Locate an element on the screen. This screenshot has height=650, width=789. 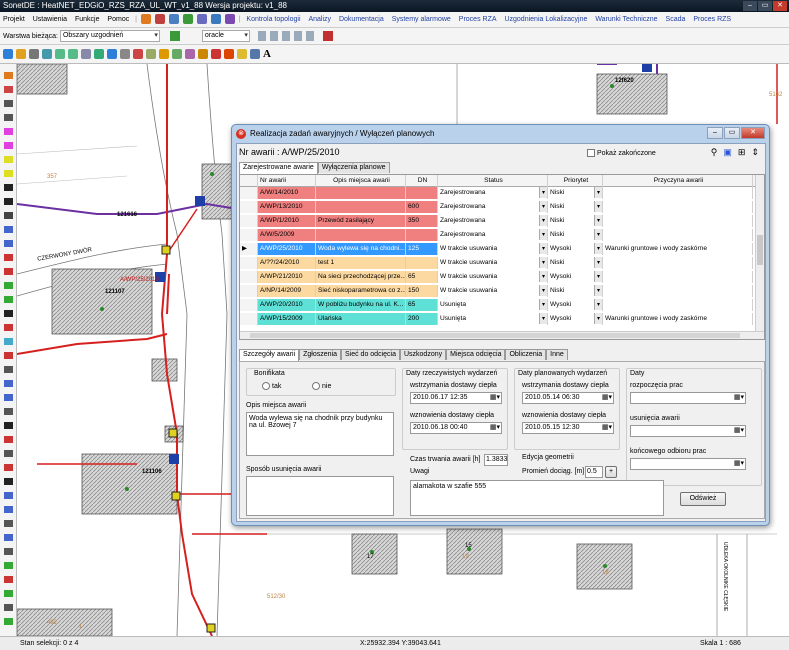
flag-icon is located at coordinates (138, 54).